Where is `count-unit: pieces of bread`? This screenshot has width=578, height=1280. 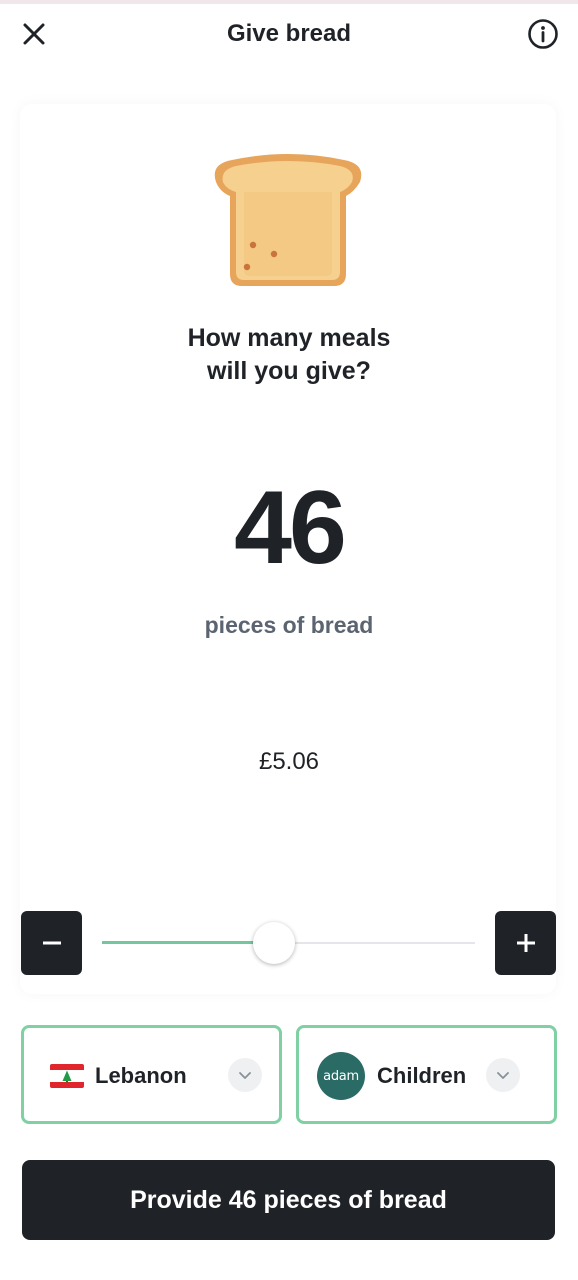
count-unit: pieces of bread is located at coordinates (289, 625).